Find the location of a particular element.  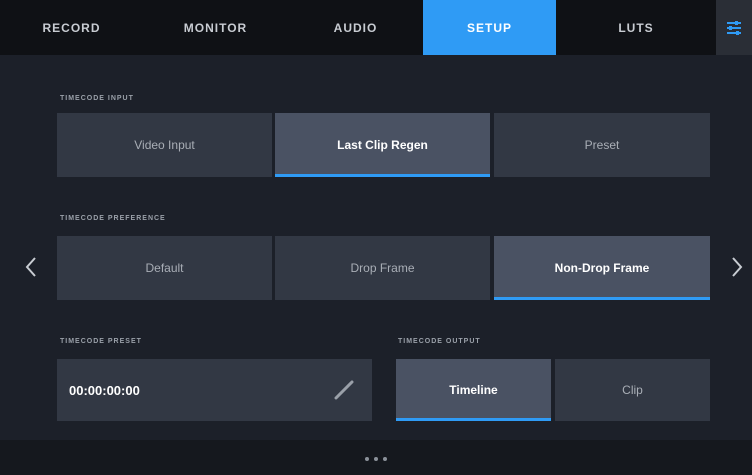

timecode-input-option-video-input: Video Input is located at coordinates (164, 145).